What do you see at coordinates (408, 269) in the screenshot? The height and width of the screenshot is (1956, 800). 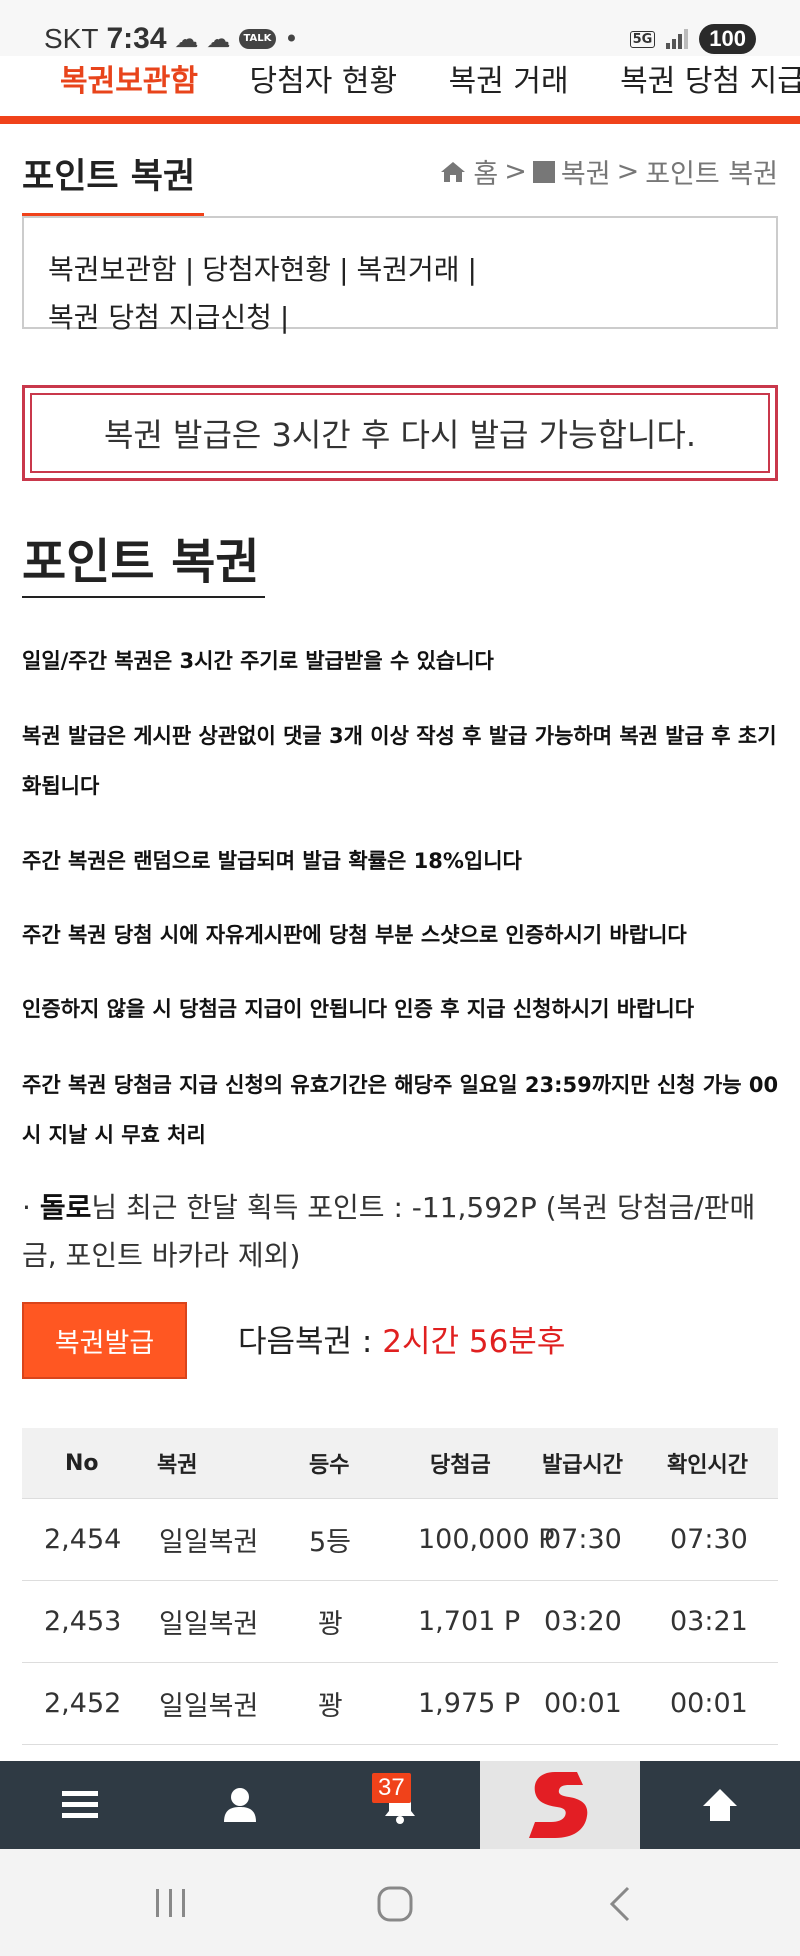 I see `sub-menu-trade: 복권거래` at bounding box center [408, 269].